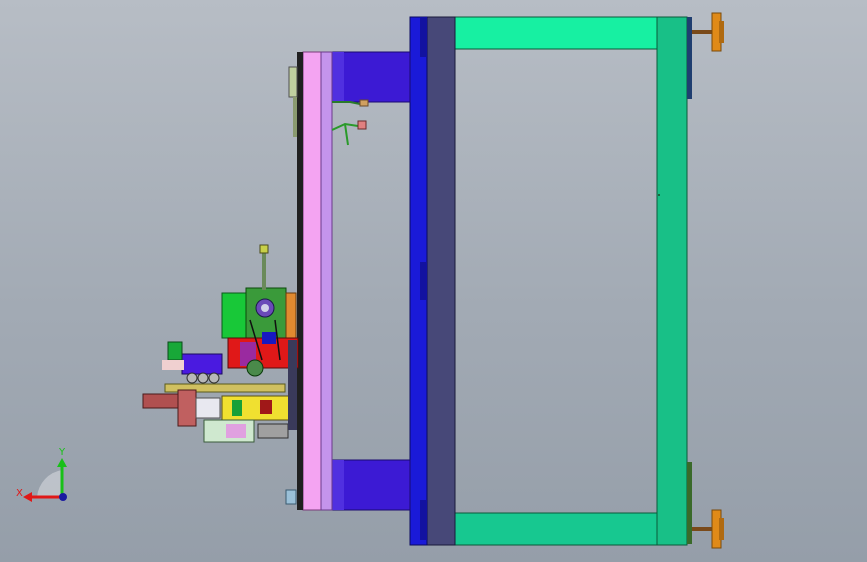 Image resolution: width=867 pixels, height=562 pixels. What do you see at coordinates (62, 452) in the screenshot?
I see `y-axis-label: Y` at bounding box center [62, 452].